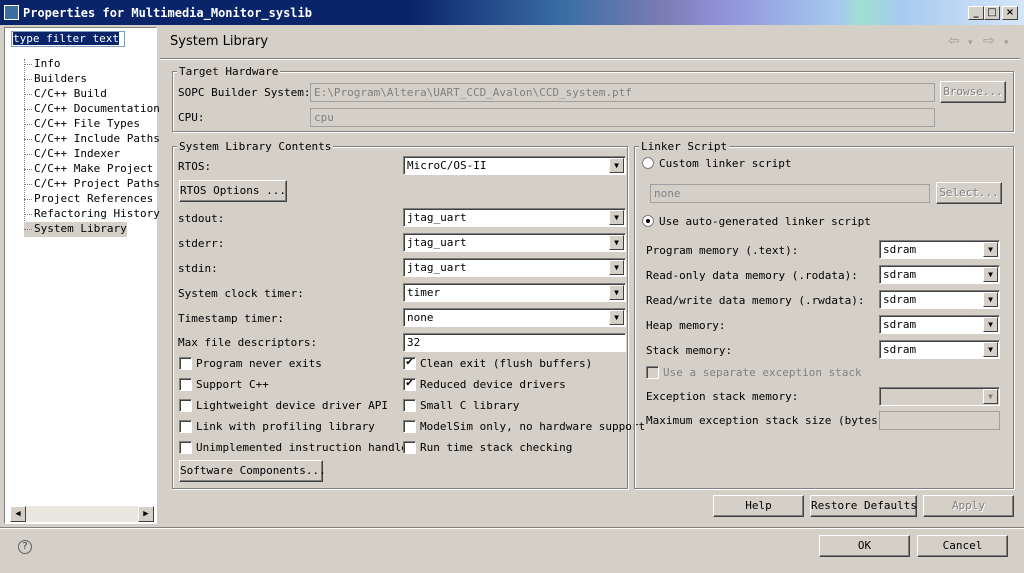 The image size is (1024, 573). Describe the element at coordinates (185, 447) in the screenshot. I see `unimplemented-instruction-checkbox` at that location.